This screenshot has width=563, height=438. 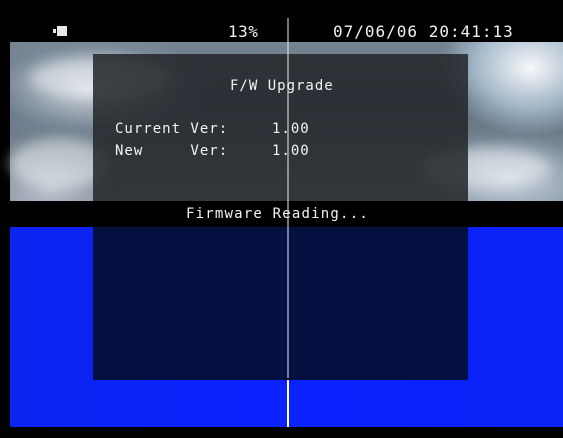 What do you see at coordinates (172, 129) in the screenshot?
I see `current-version-label: Current Ver:` at bounding box center [172, 129].